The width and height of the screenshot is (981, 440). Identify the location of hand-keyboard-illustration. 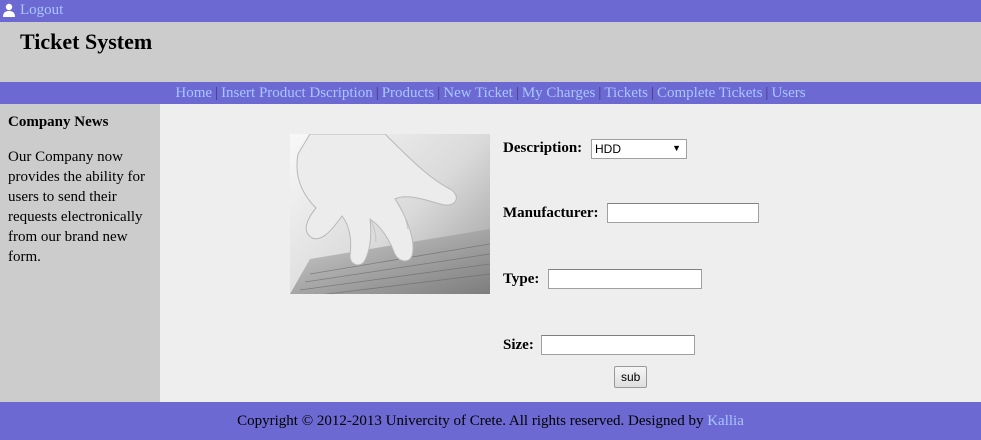
(390, 214).